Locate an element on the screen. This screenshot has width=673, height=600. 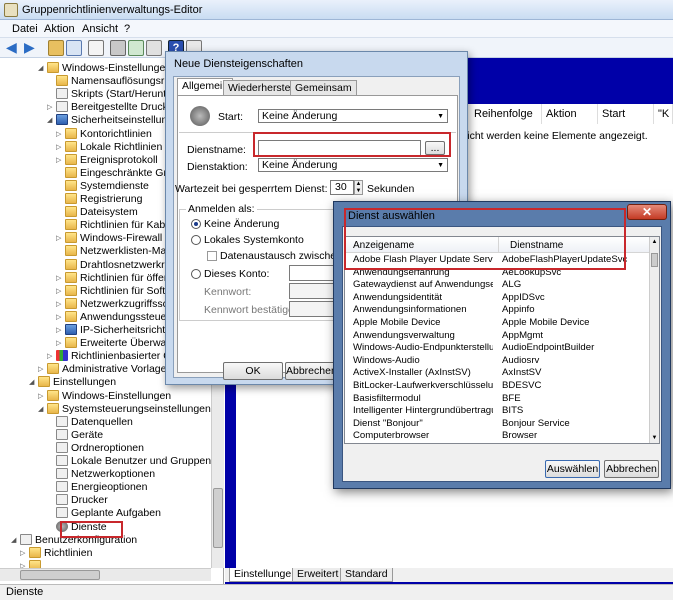
chevron-down-icon: ▼ is located at coordinates (440, 116).